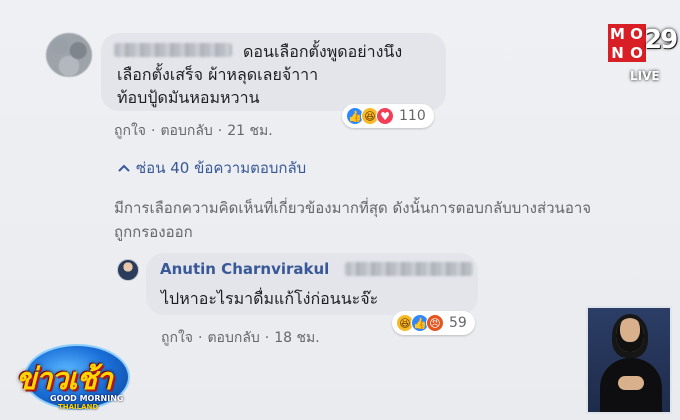 The image size is (680, 420). What do you see at coordinates (385, 116) in the screenshot?
I see `love-reaction-icon: ♥` at bounding box center [385, 116].